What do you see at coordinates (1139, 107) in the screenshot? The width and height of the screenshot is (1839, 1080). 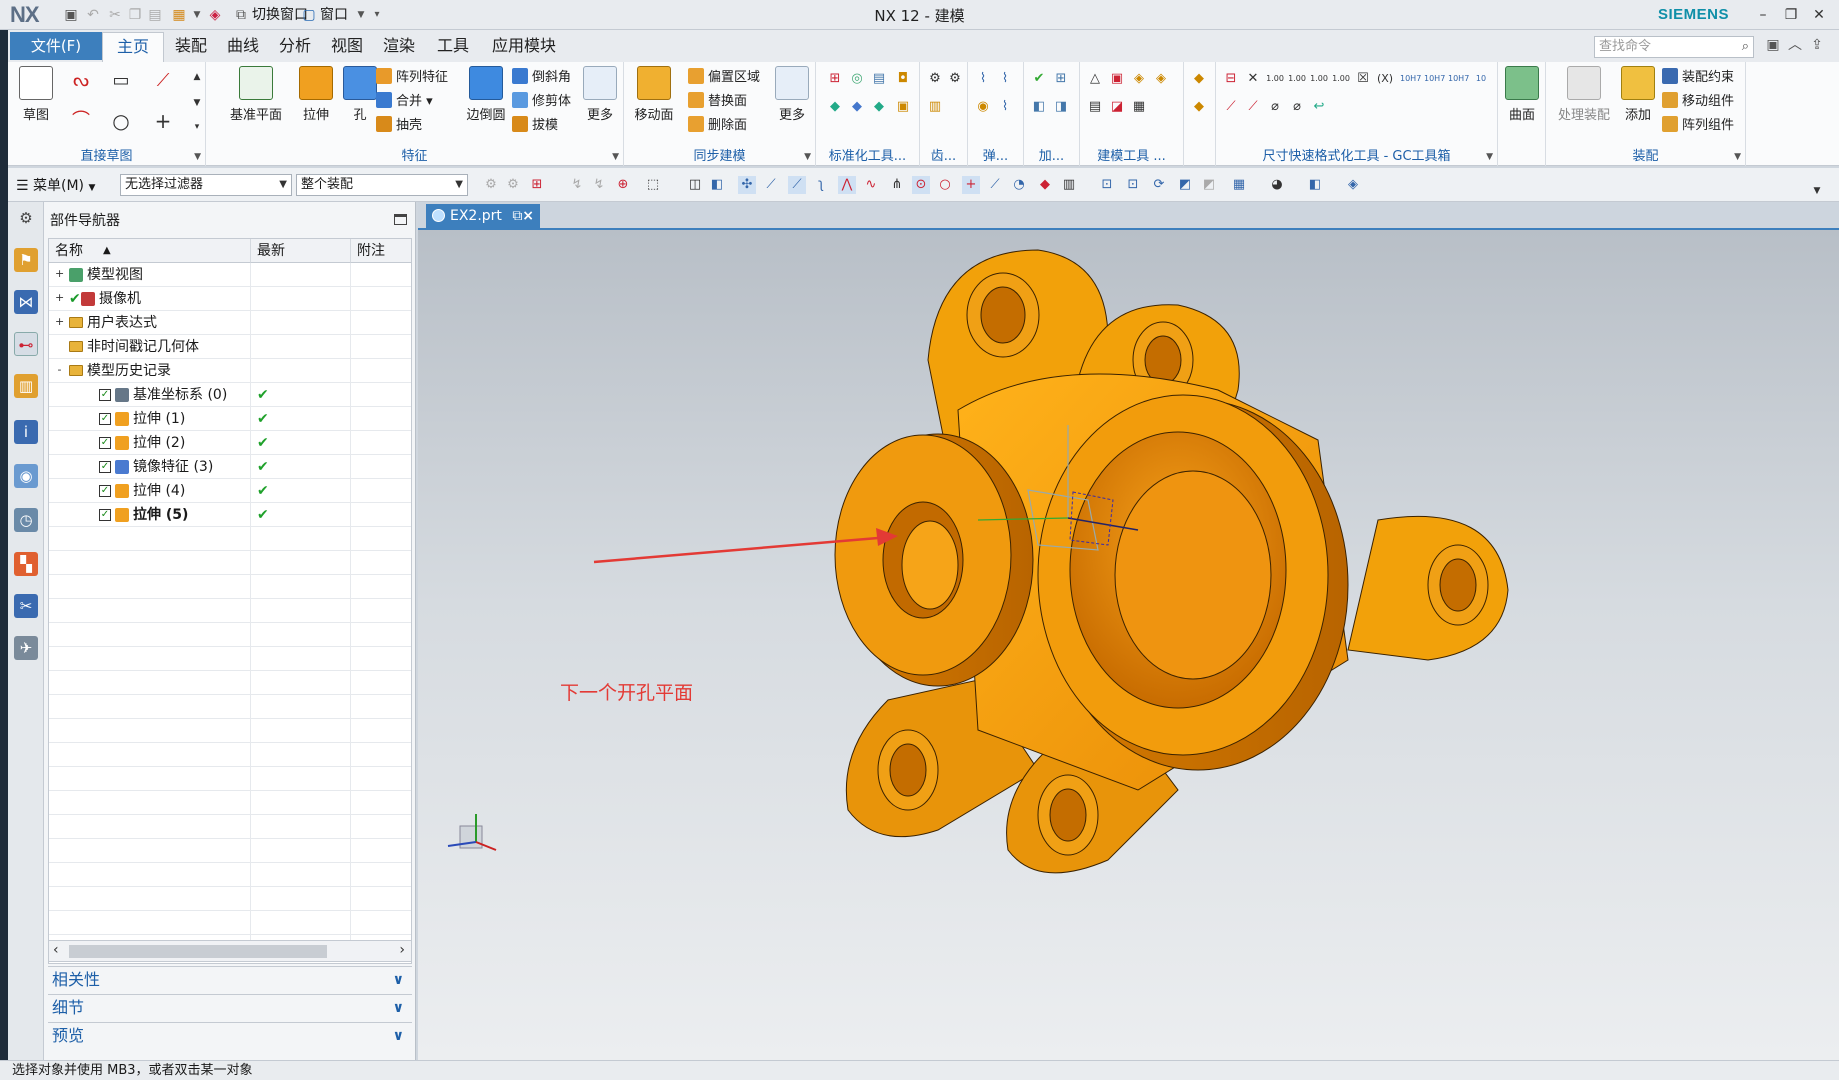 I see `modeling-tool-icon: ▦` at bounding box center [1139, 107].